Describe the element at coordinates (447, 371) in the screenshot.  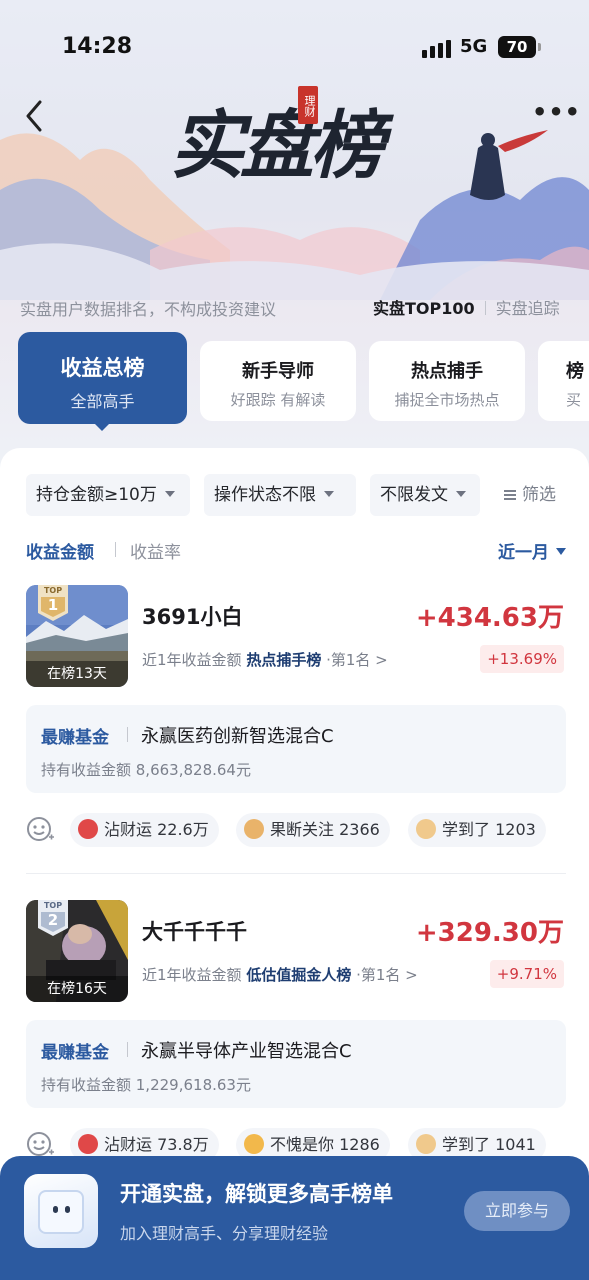
I see `tab-title: 热点捕手` at that location.